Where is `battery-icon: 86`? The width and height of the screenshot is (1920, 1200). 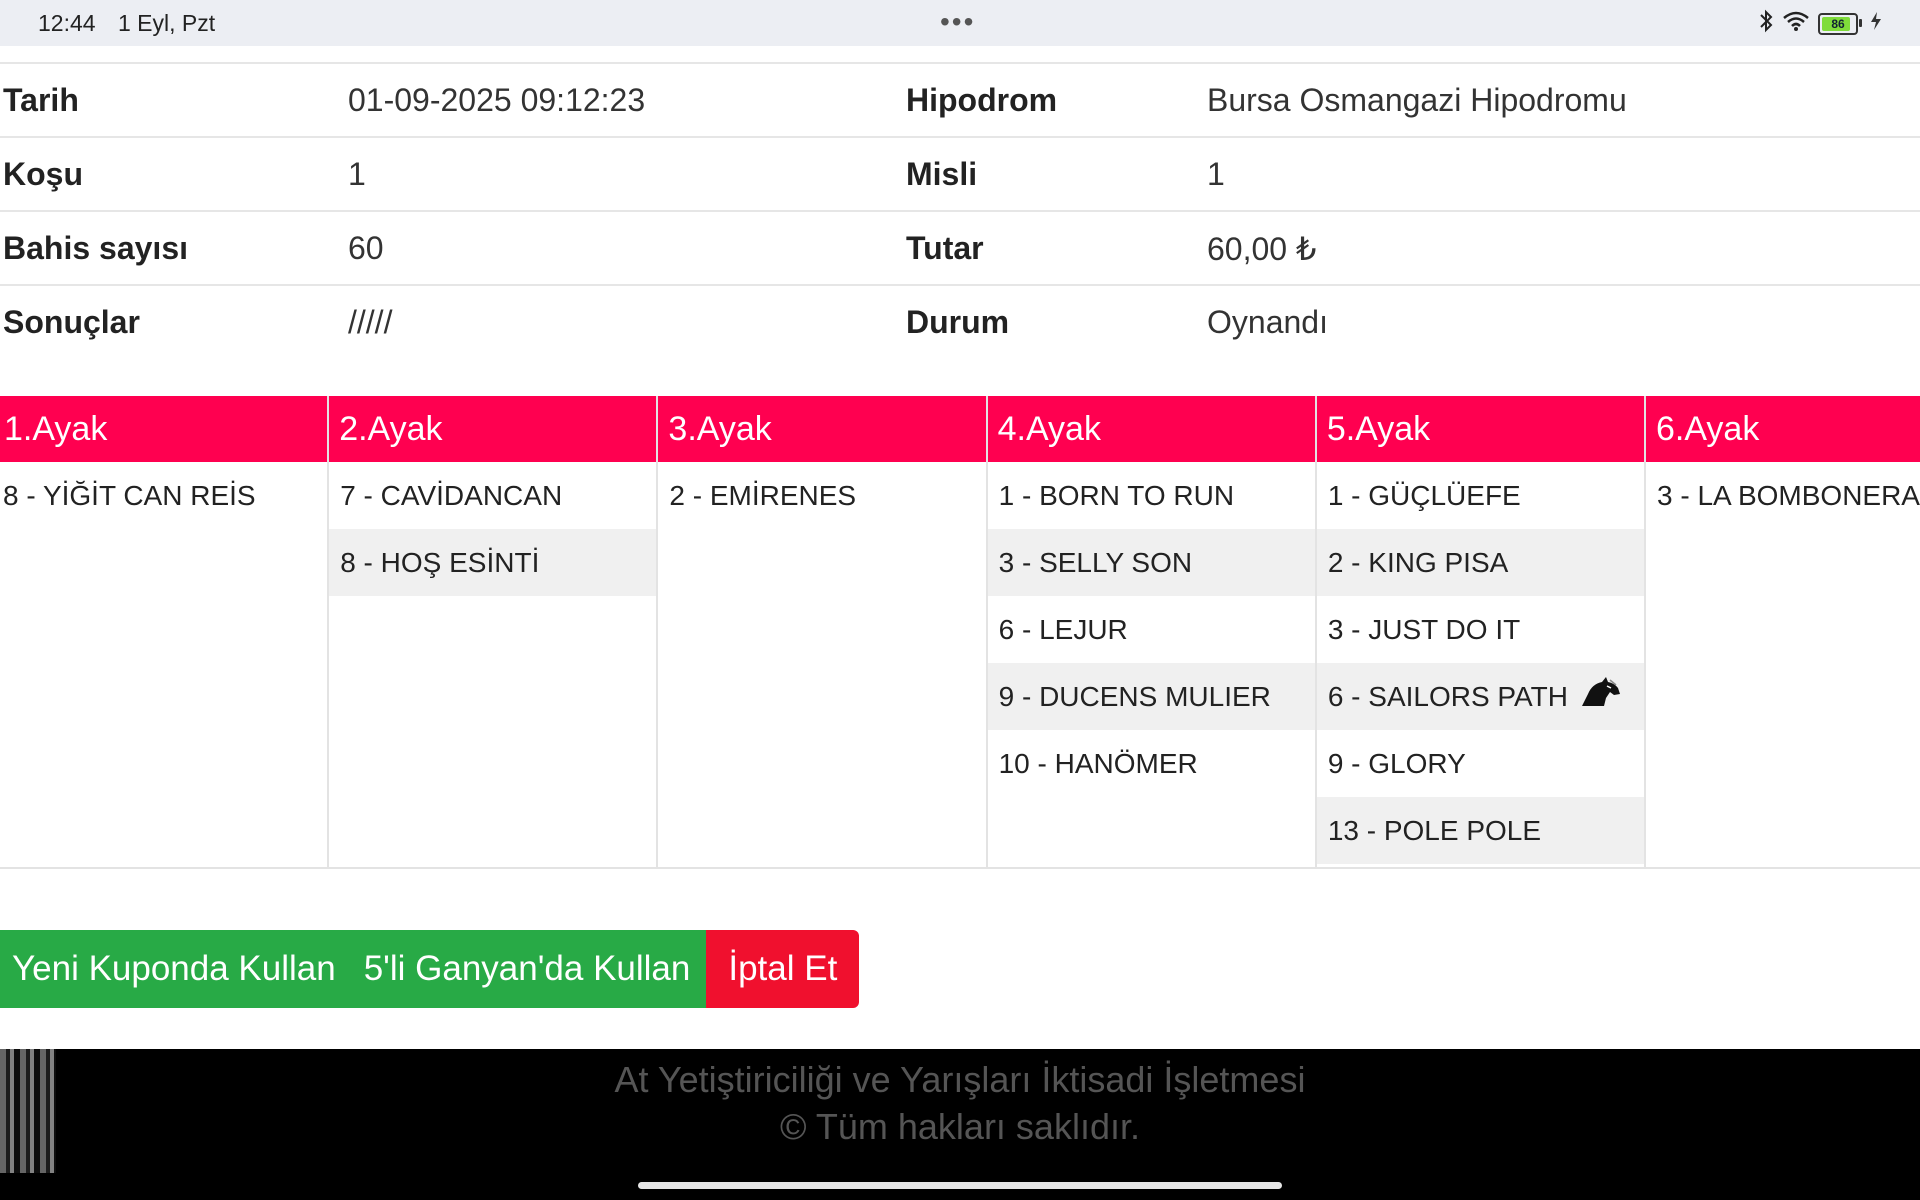 battery-icon: 86 is located at coordinates (1840, 23).